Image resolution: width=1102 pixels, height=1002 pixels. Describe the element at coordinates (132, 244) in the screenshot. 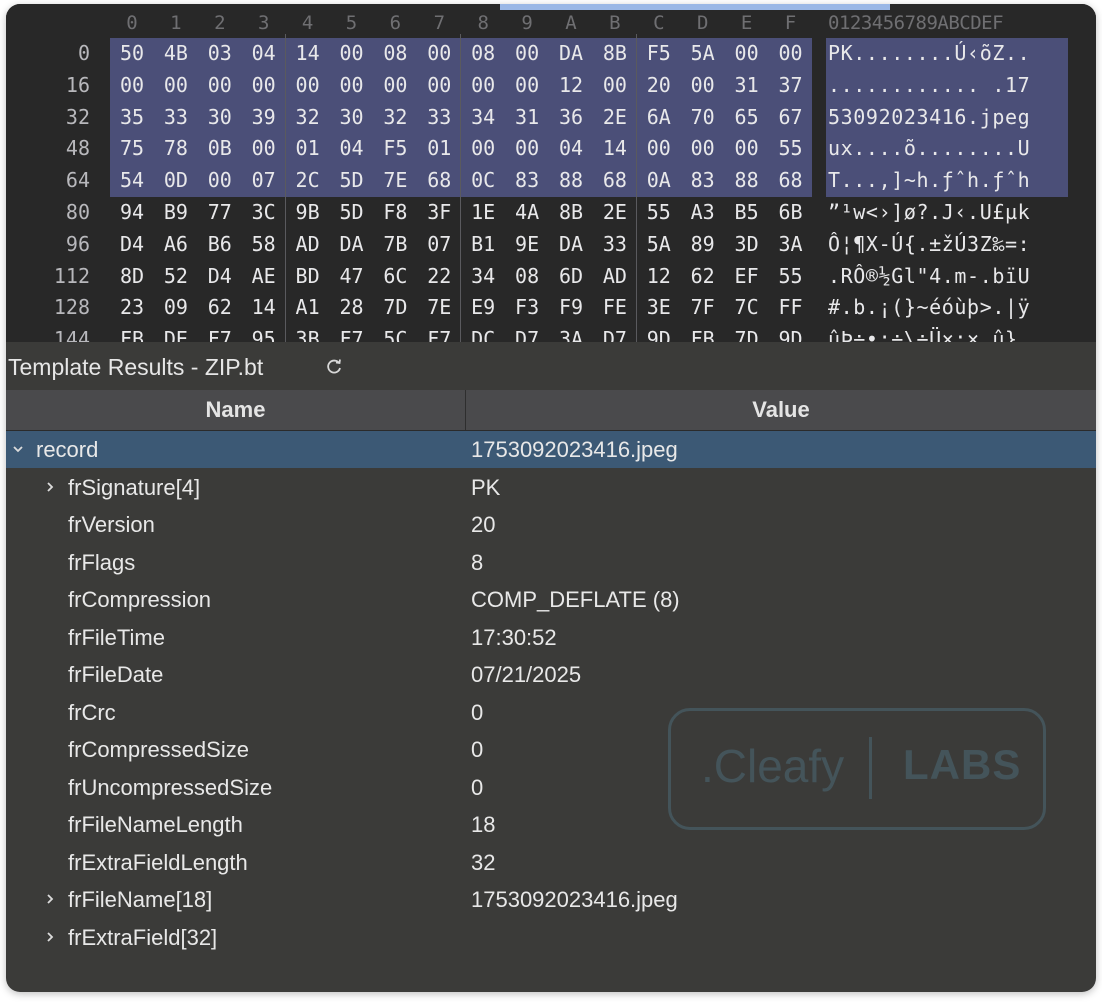

I see `hex-byte: D4` at that location.